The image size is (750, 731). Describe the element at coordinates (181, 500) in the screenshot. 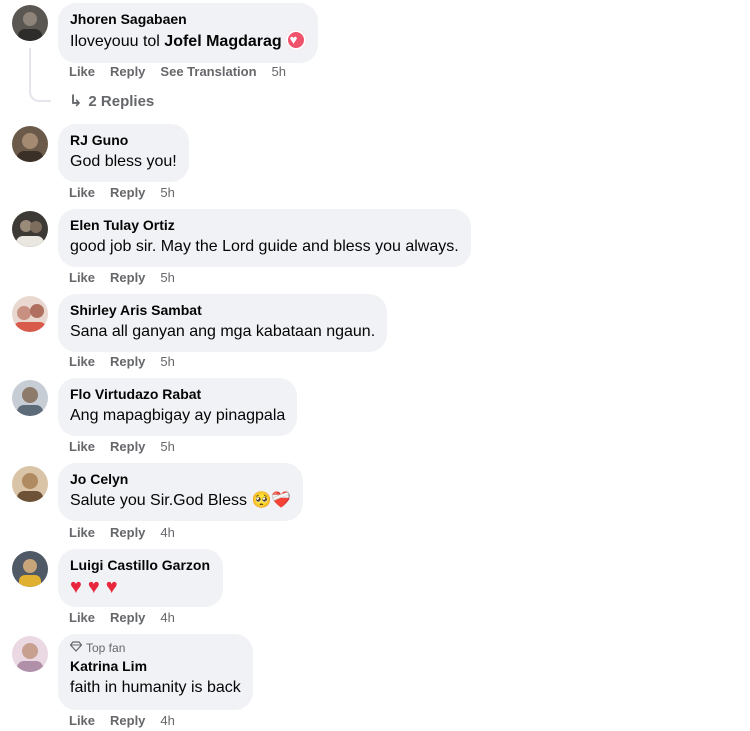

I see `comment-text: Salute you Sir.God Bless 🥺❤️‍🩹` at that location.